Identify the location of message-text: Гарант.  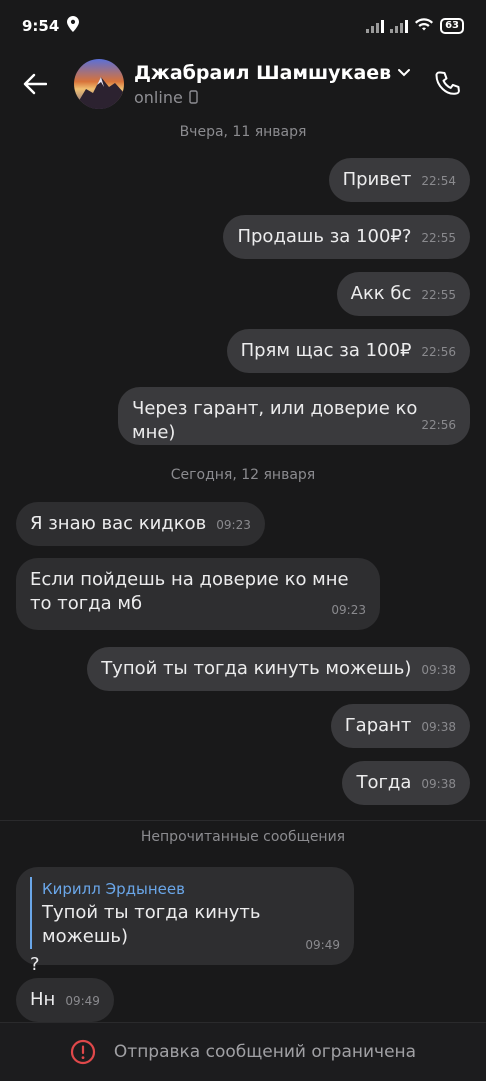
(378, 725).